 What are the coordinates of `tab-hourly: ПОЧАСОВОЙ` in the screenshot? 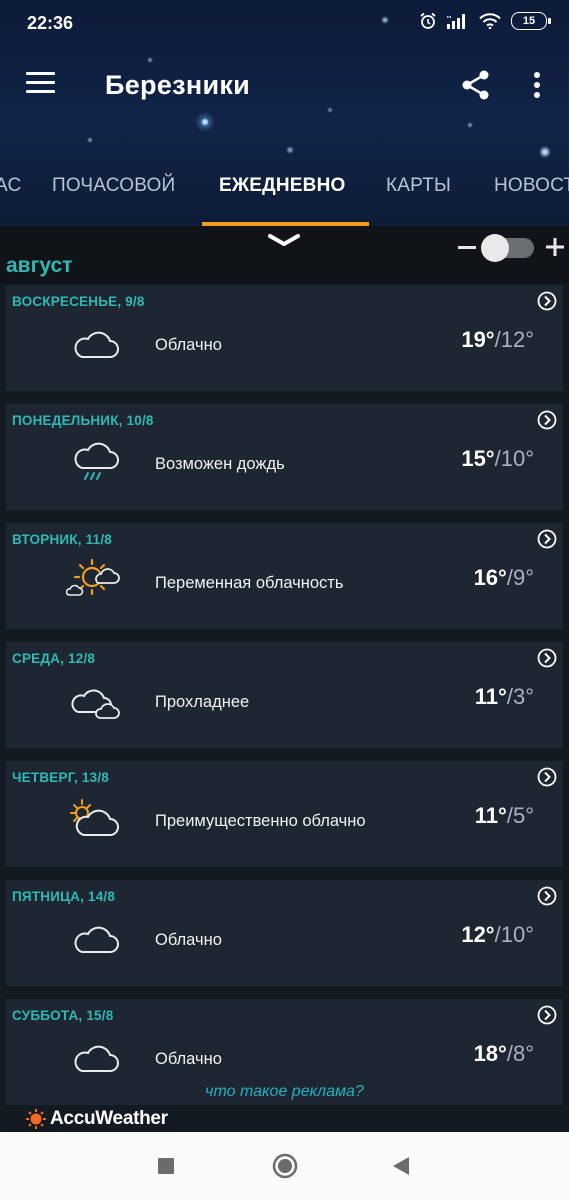 It's located at (113, 186).